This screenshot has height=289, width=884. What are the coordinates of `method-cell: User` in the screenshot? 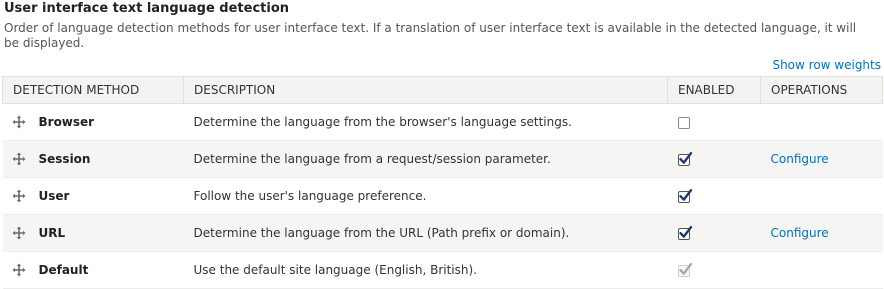 It's located at (93, 196).